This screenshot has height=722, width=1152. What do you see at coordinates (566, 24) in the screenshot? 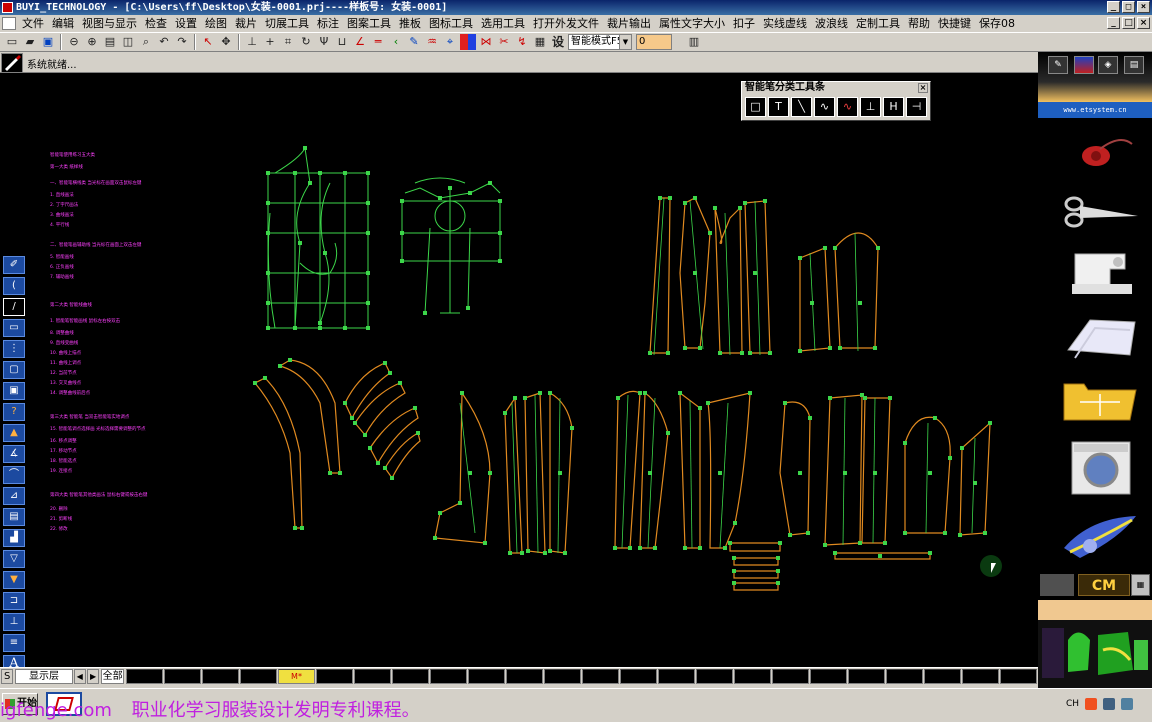
I see `menu-item: 打开外发文件` at bounding box center [566, 24].